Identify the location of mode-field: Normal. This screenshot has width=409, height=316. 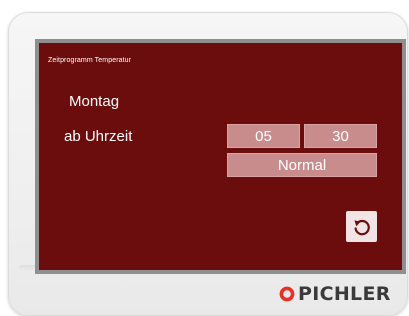
(302, 165).